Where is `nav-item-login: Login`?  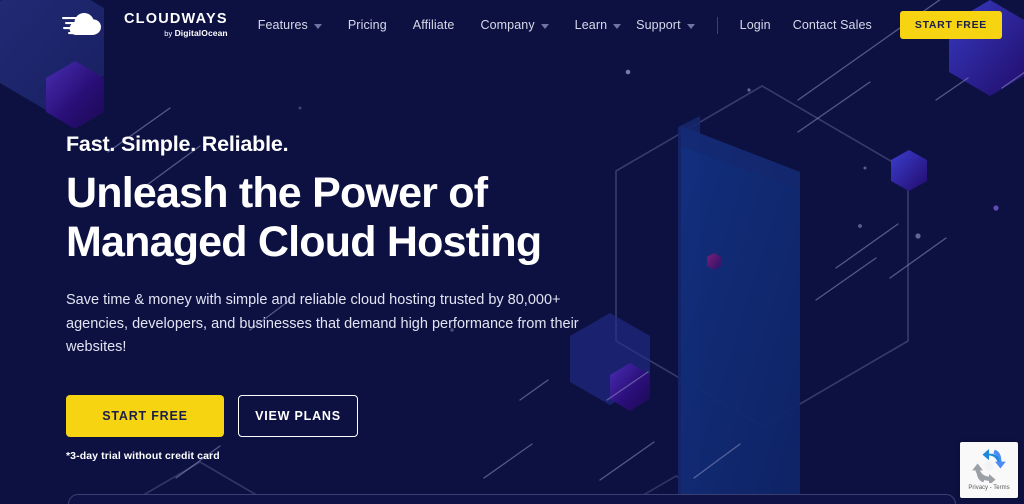 nav-item-login: Login is located at coordinates (755, 25).